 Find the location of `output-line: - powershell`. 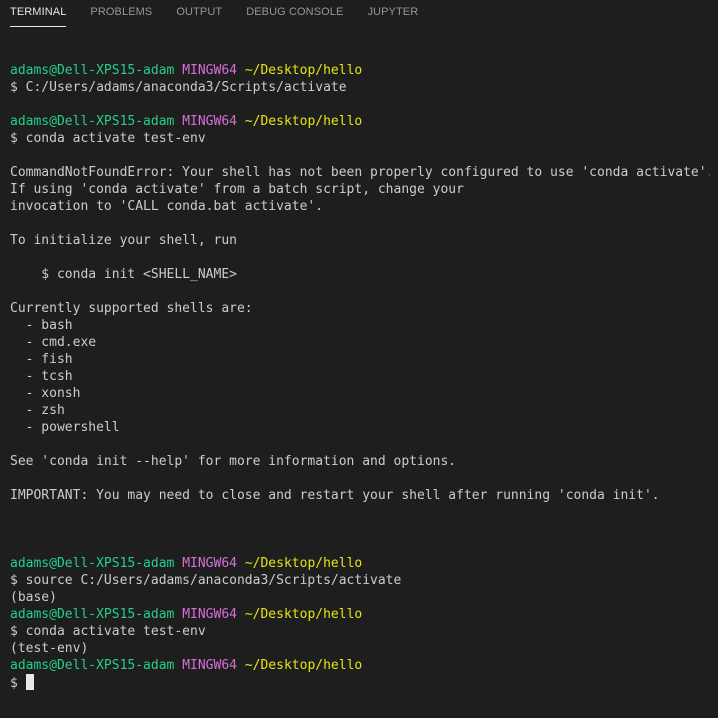

output-line: - powershell is located at coordinates (65, 427).